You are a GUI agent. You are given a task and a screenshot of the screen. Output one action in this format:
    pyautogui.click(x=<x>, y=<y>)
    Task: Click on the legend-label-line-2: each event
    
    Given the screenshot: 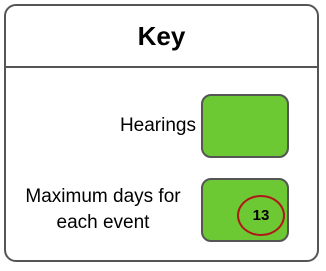 What is the action you would take?
    pyautogui.click(x=103, y=222)
    